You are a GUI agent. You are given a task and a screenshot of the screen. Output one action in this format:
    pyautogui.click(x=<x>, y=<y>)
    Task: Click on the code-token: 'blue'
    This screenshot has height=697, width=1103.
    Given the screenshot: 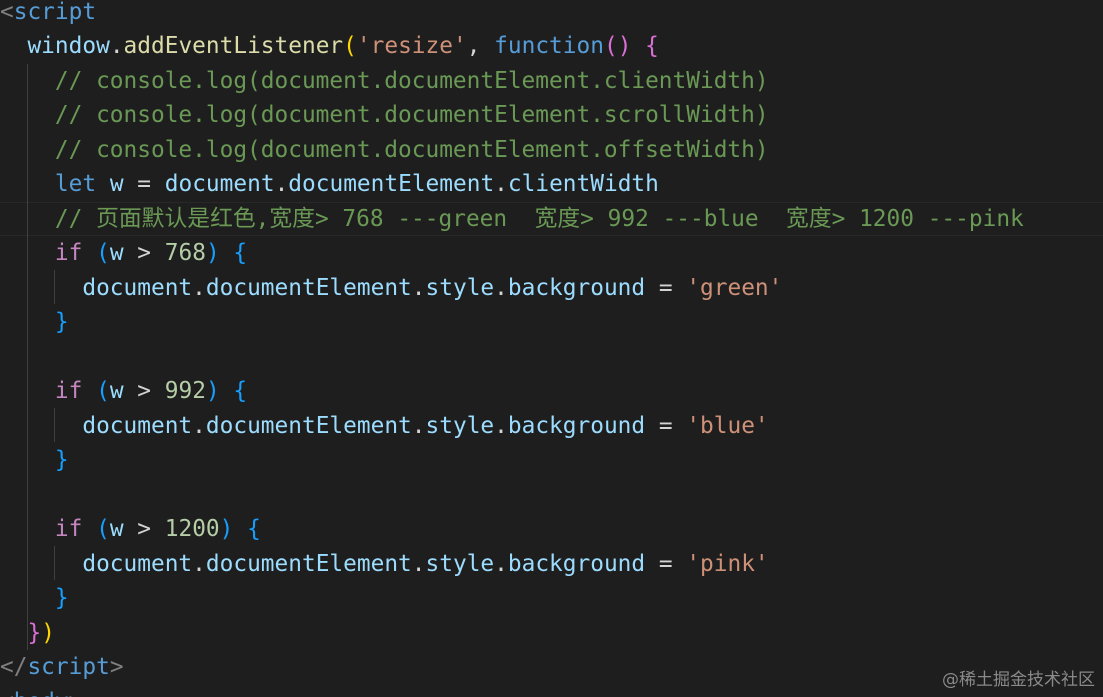 What is the action you would take?
    pyautogui.click(x=727, y=425)
    